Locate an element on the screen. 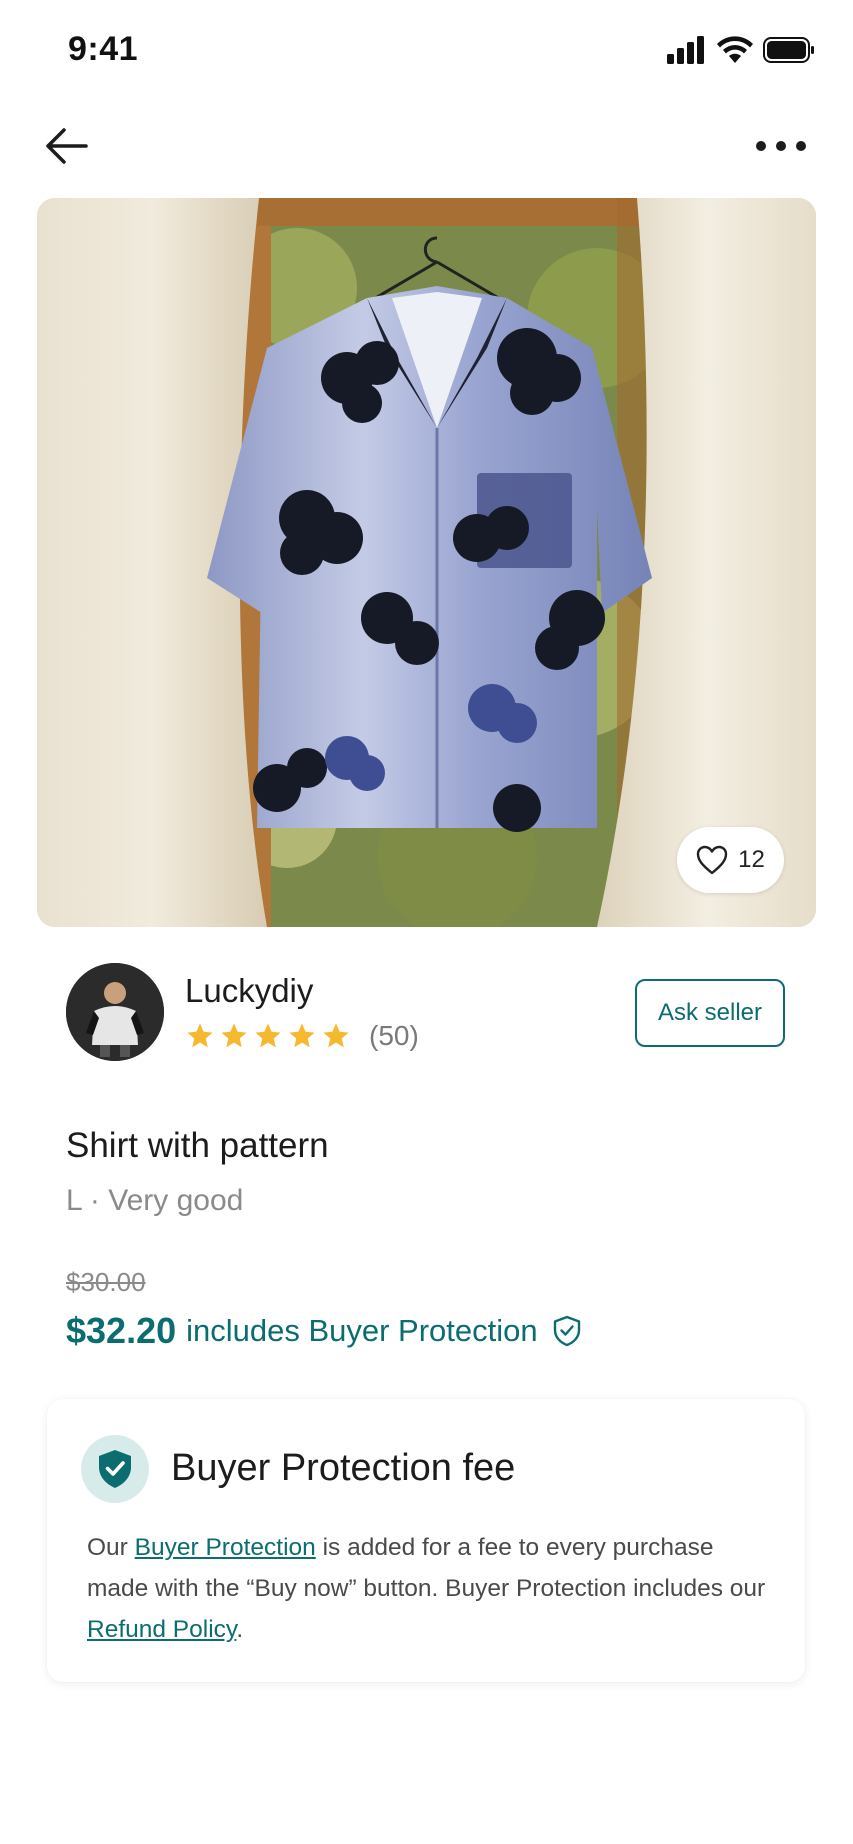 This screenshot has height=1844, width=853. status-icons is located at coordinates (741, 50).